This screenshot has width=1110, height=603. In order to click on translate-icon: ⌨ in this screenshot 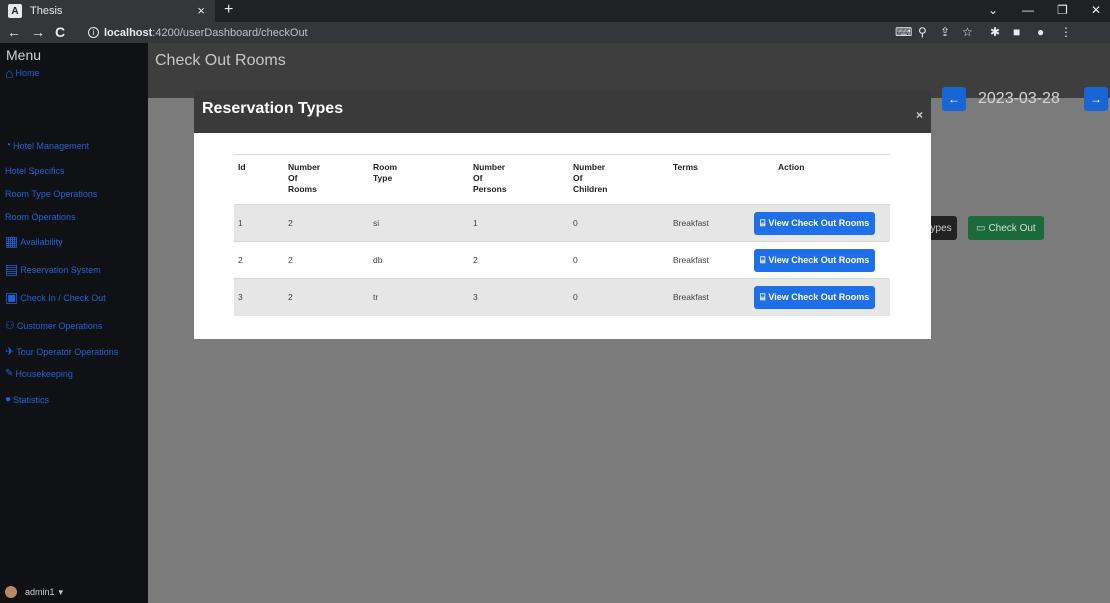, I will do `click(903, 32)`.